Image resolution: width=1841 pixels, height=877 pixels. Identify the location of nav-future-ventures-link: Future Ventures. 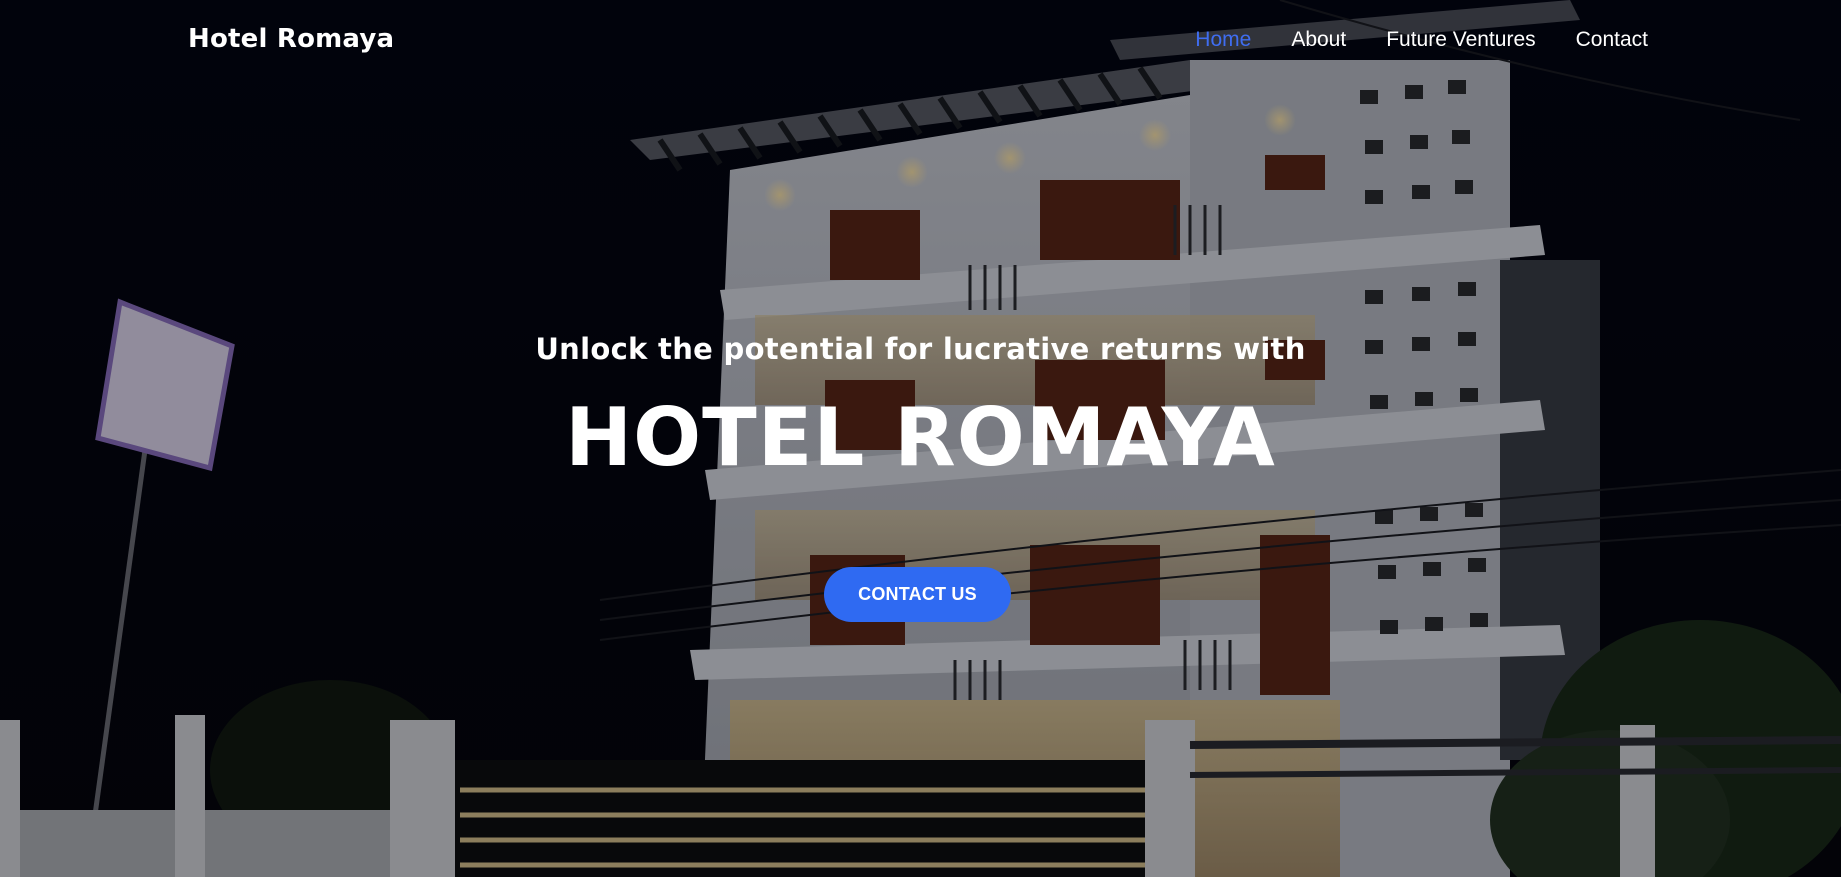
(1460, 40).